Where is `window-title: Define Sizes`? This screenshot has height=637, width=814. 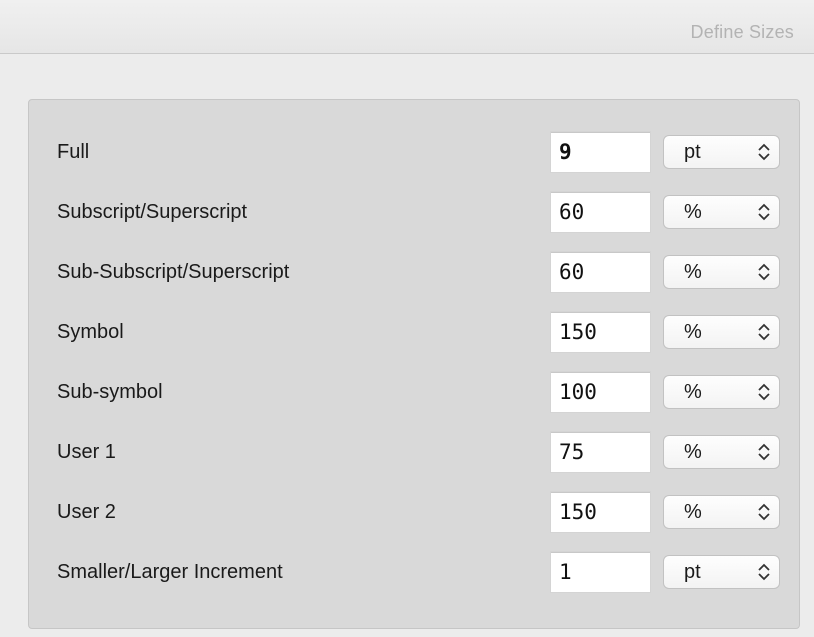 window-title: Define Sizes is located at coordinates (742, 32).